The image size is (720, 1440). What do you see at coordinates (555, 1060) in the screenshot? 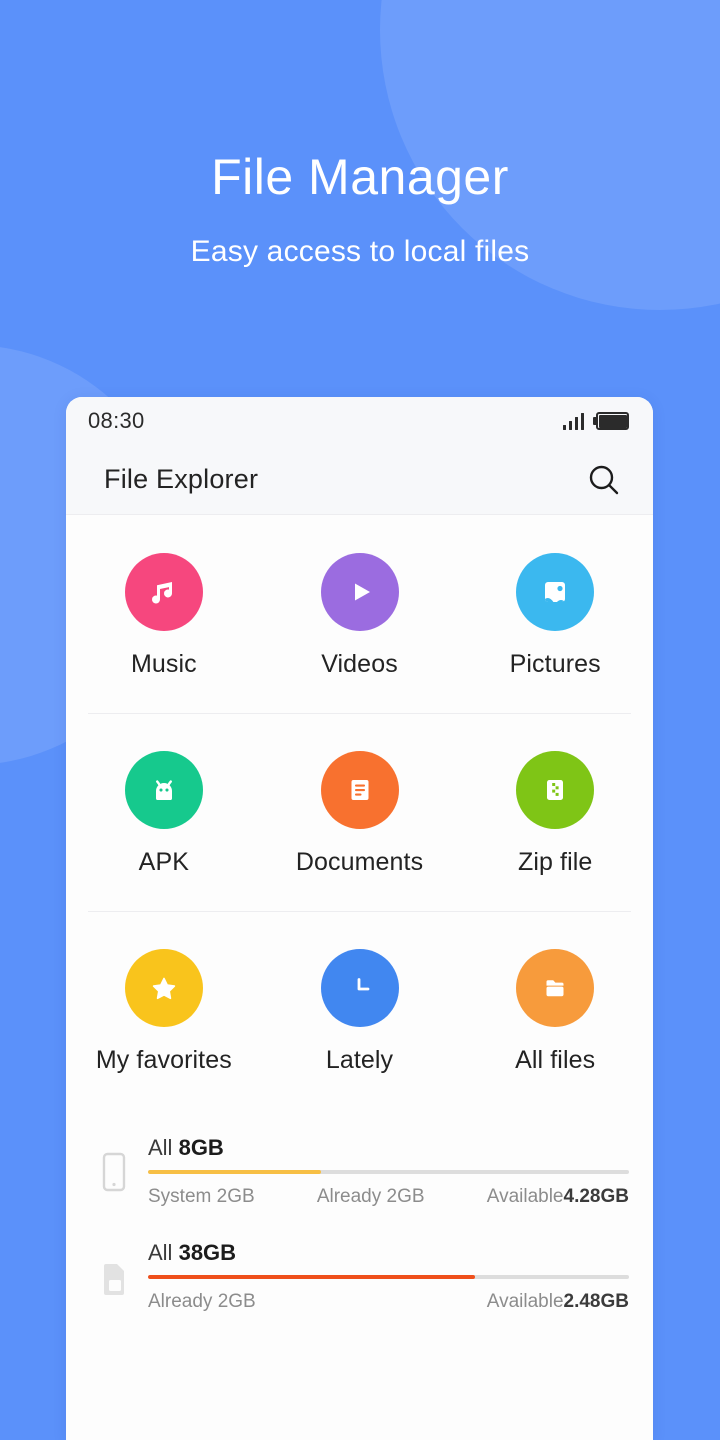
I see `category-label: All files` at bounding box center [555, 1060].